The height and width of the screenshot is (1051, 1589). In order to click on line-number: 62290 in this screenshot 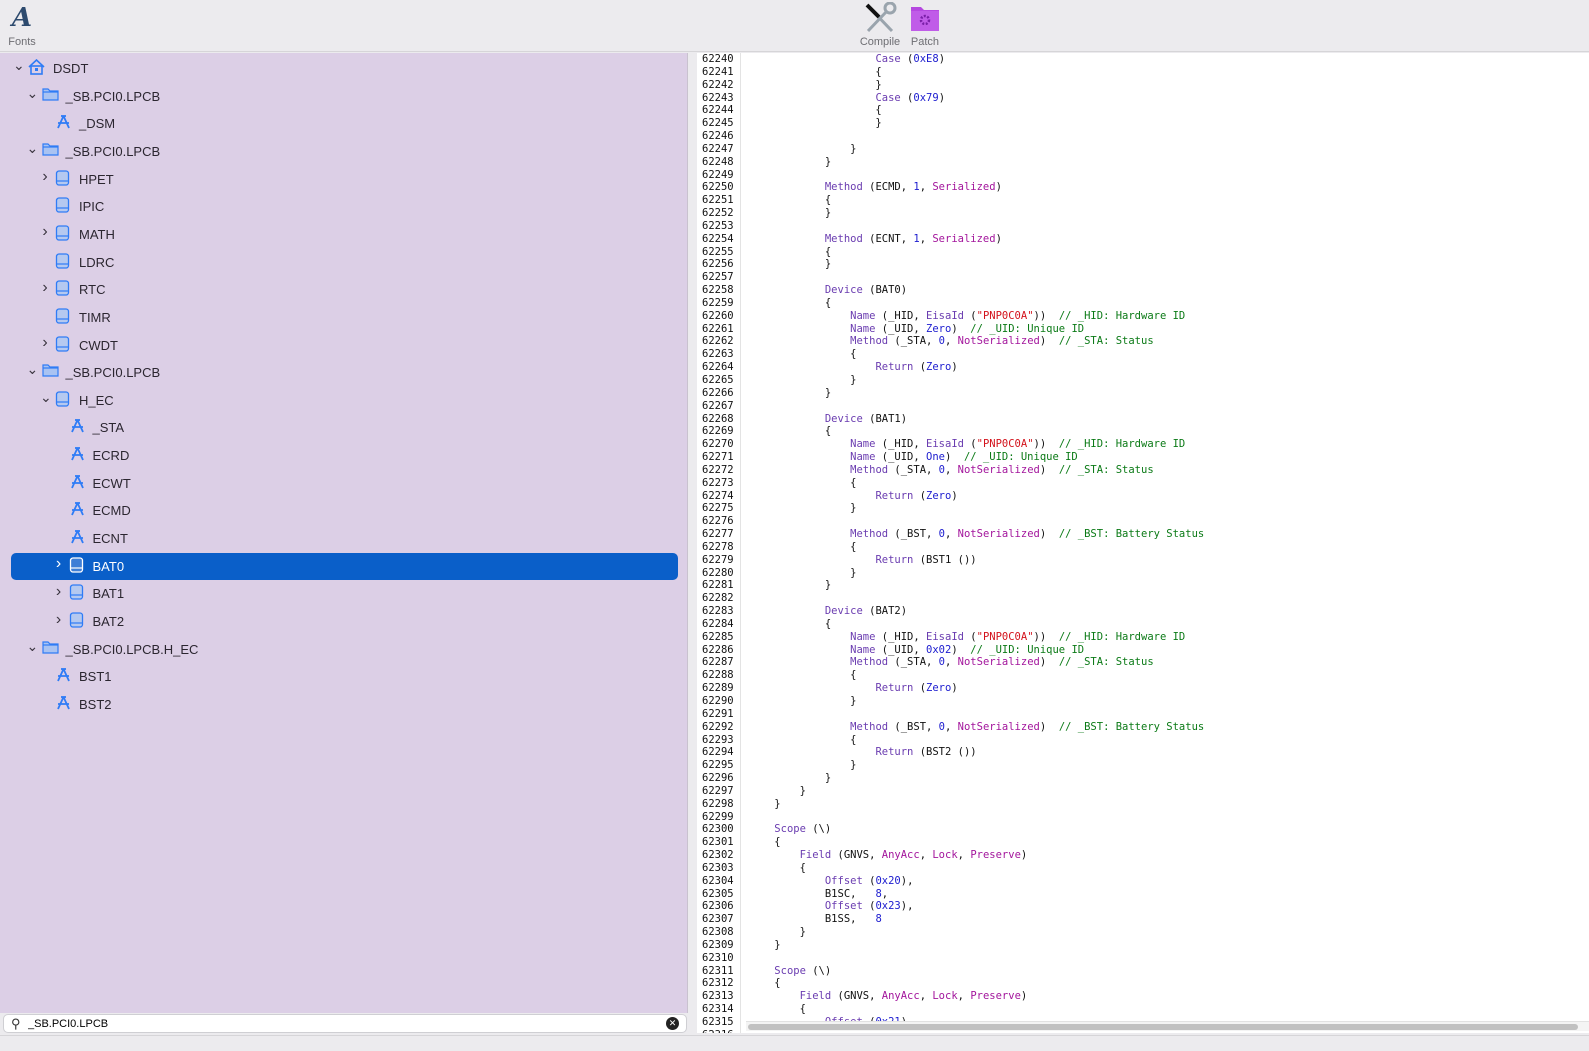, I will do `click(718, 701)`.